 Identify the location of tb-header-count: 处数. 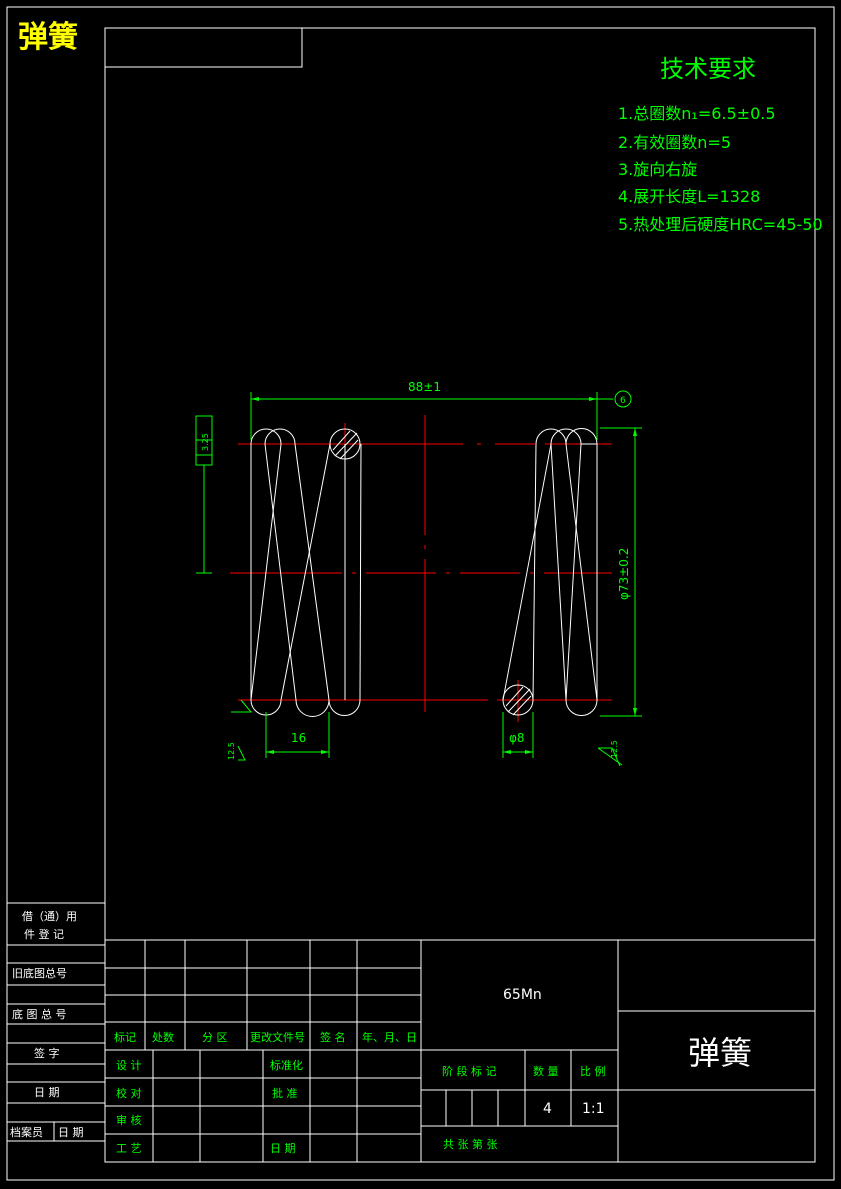
(163, 1037).